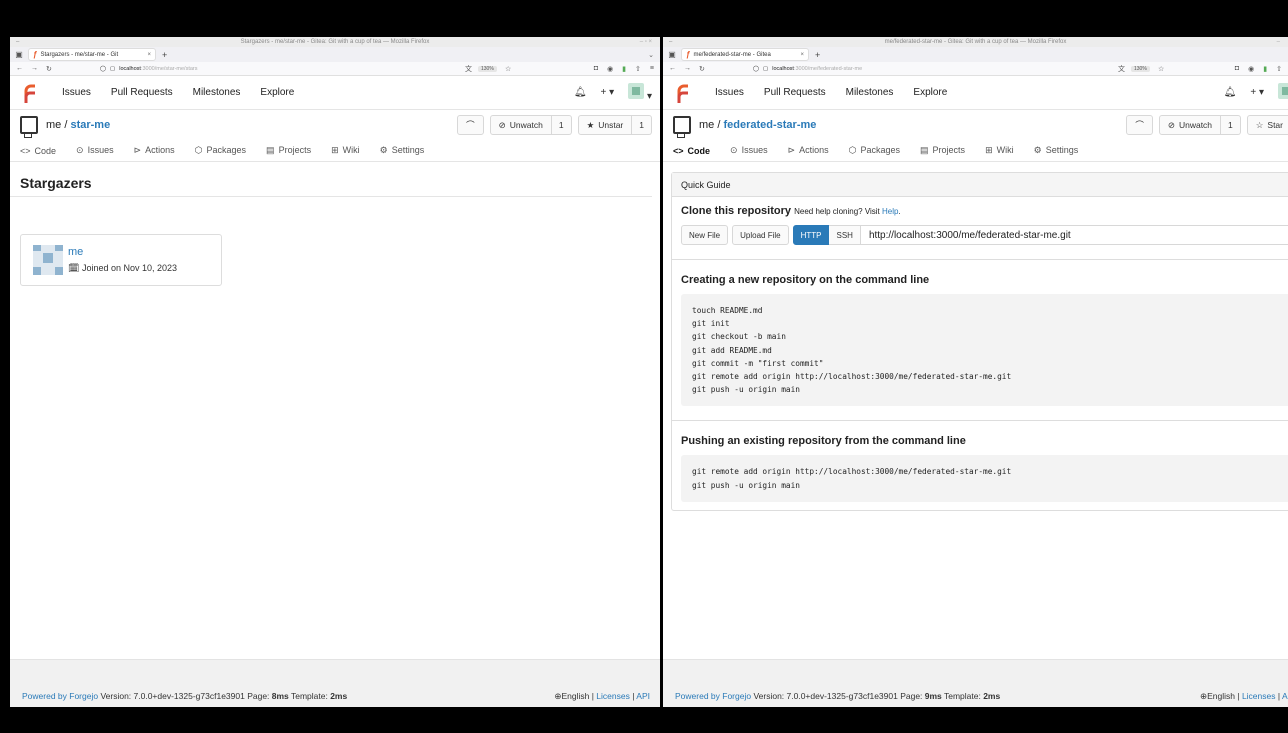 Image resolution: width=1288 pixels, height=733 pixels. I want to click on help-link: Help, so click(890, 211).